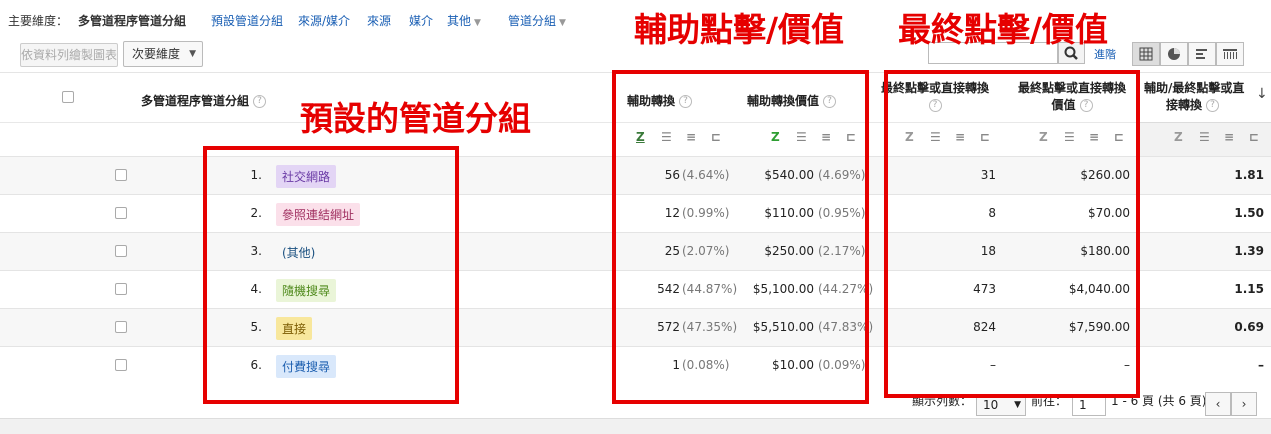 The height and width of the screenshot is (434, 1271). Describe the element at coordinates (1254, 137) in the screenshot. I see `compare-icon: ⊏` at that location.